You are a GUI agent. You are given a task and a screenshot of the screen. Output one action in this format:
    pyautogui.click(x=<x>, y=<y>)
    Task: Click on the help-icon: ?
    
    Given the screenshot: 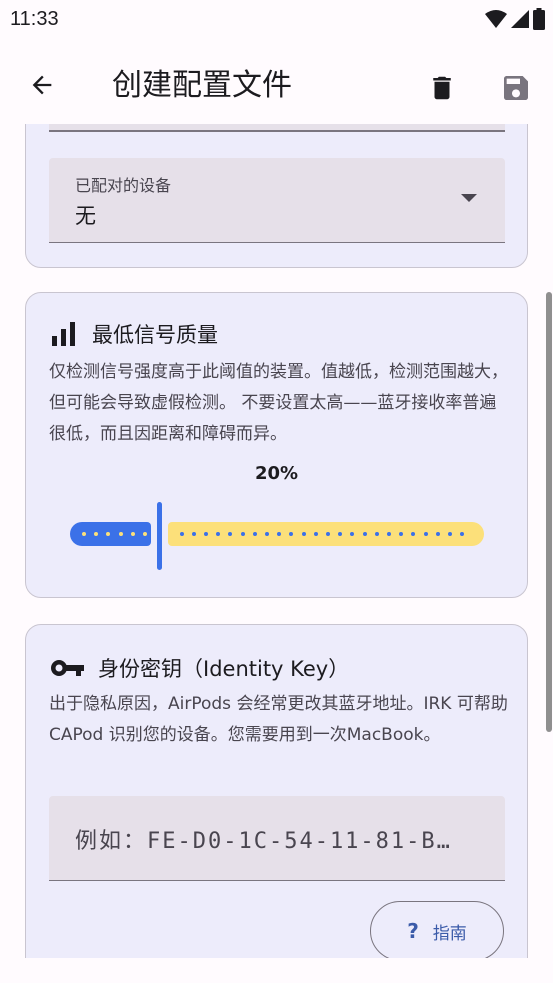 What is the action you would take?
    pyautogui.click(x=413, y=931)
    